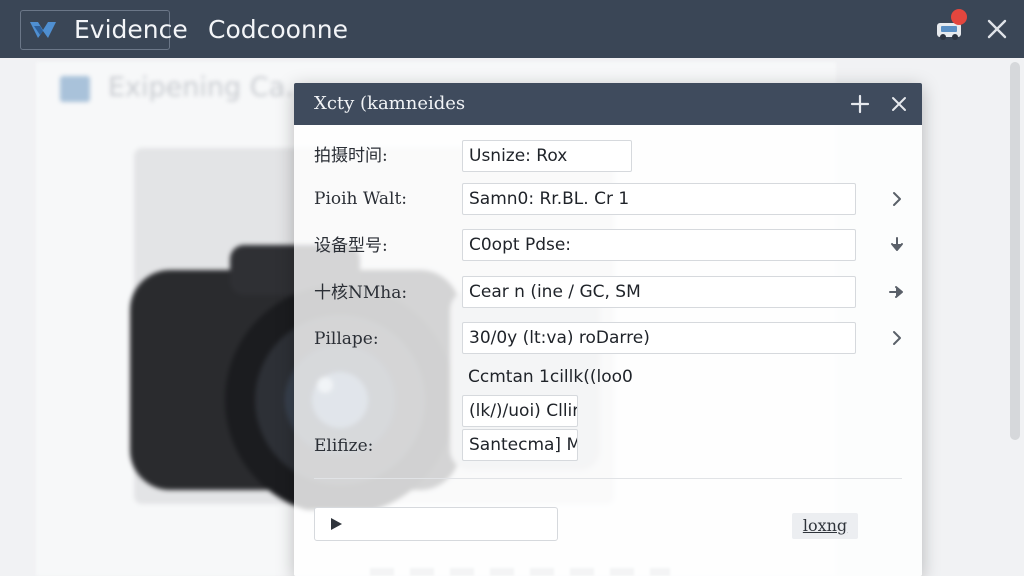 The height and width of the screenshot is (576, 1024). What do you see at coordinates (131, 29) in the screenshot?
I see `brand-title: Evidence` at bounding box center [131, 29].